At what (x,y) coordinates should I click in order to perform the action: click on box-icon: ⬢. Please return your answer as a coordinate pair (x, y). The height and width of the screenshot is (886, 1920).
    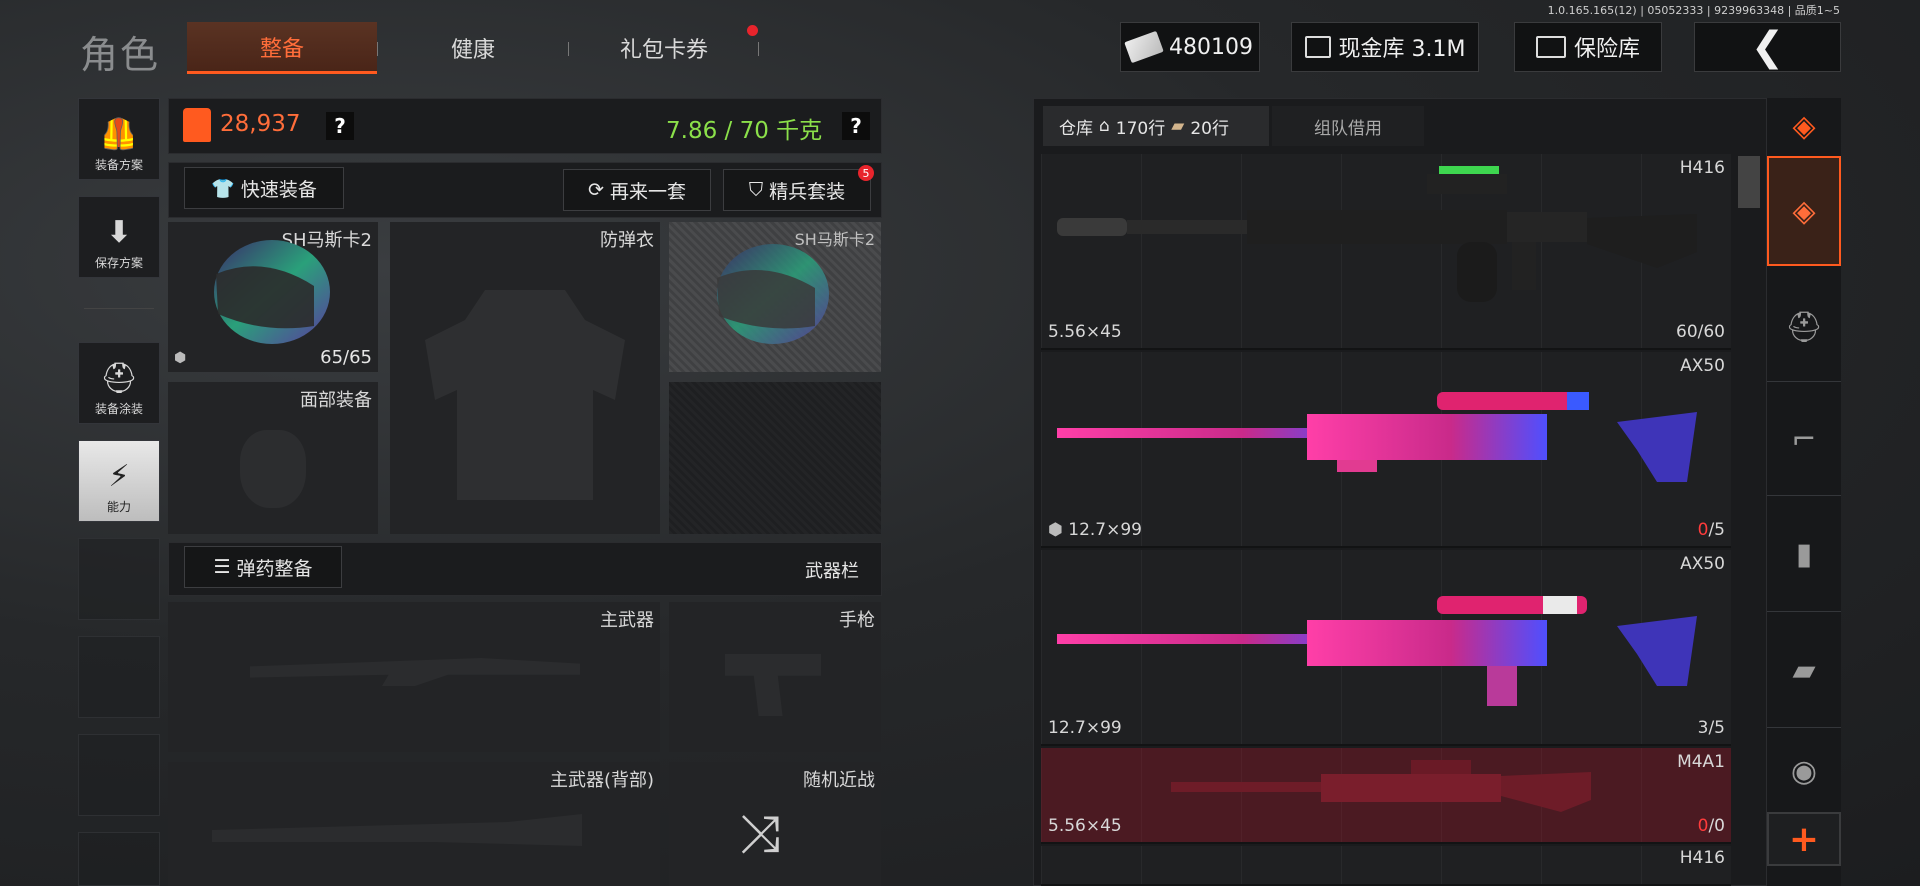
    Looking at the image, I should click on (180, 358).